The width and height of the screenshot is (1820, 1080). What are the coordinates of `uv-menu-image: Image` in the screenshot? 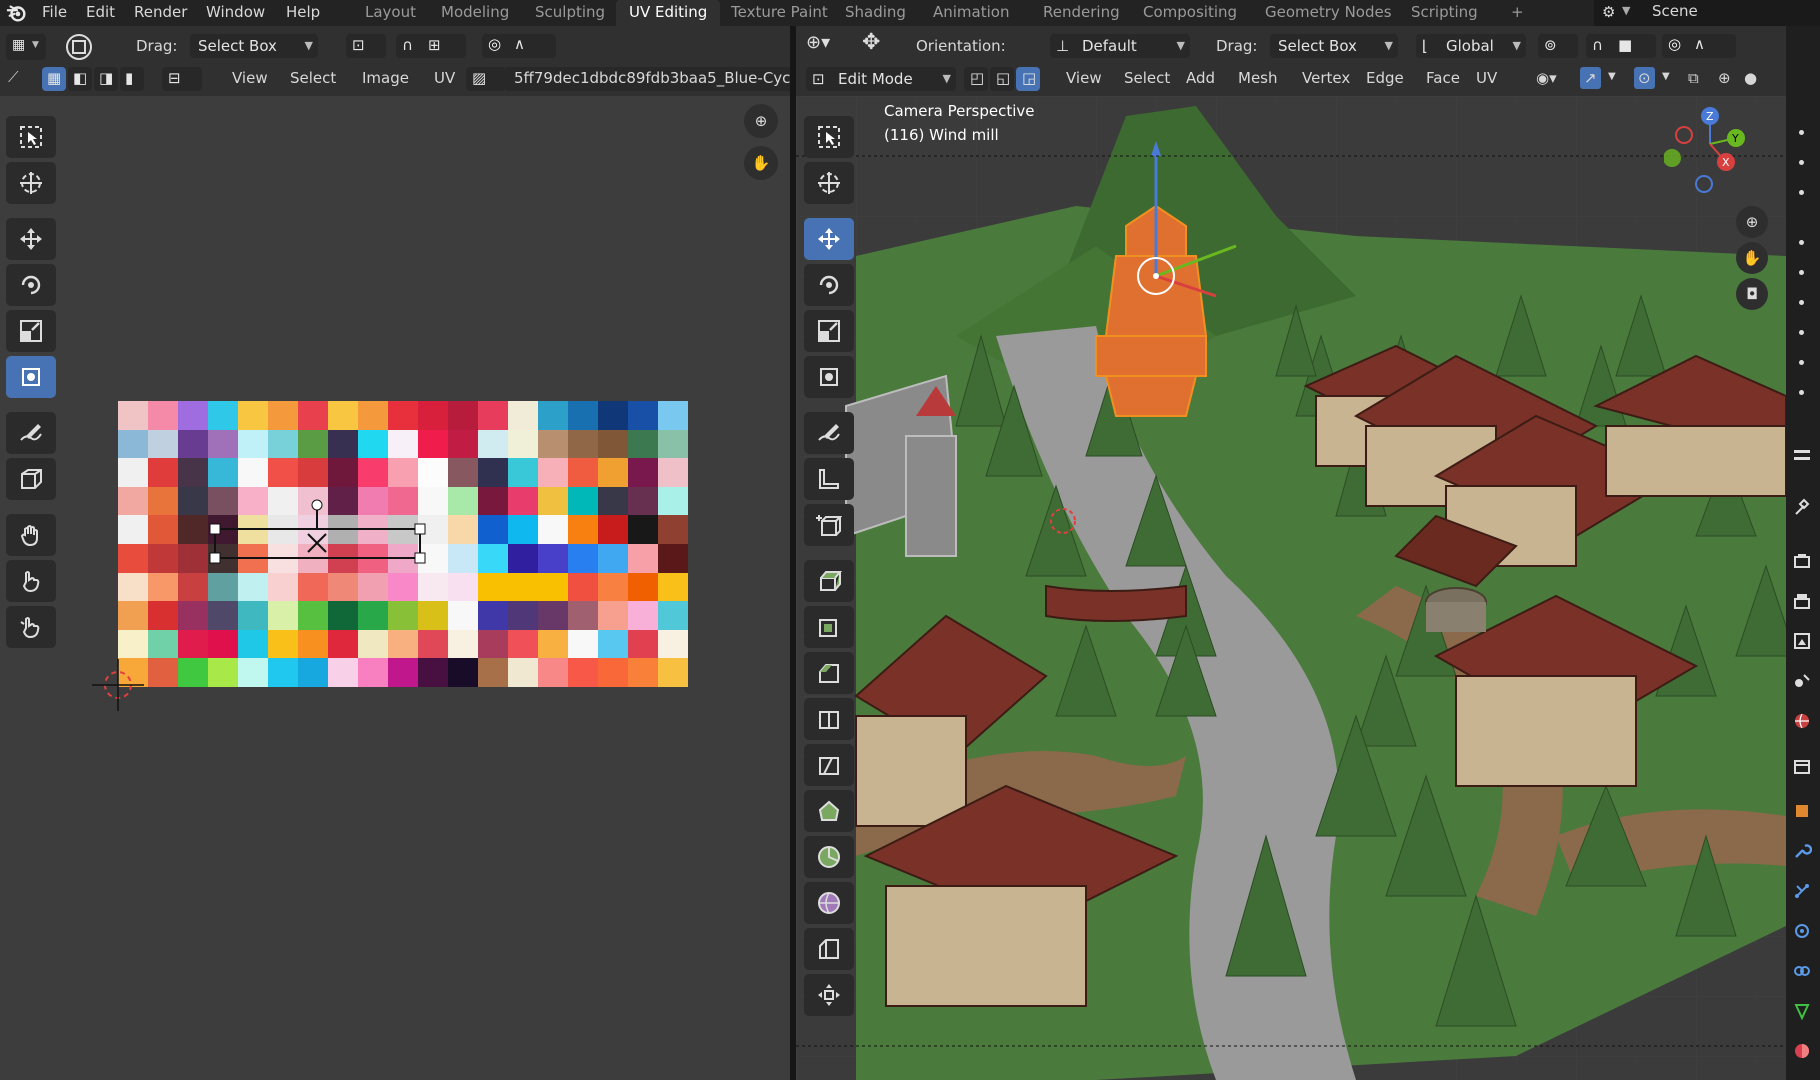 It's located at (385, 78).